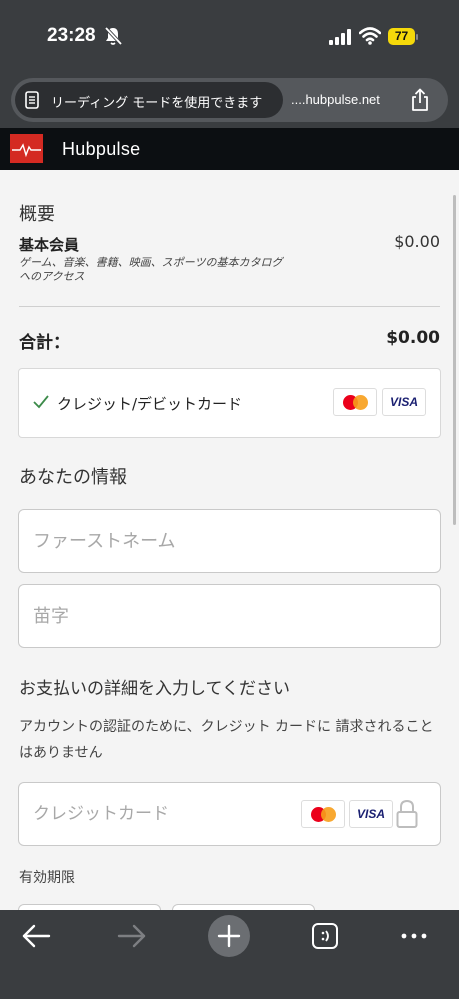 The height and width of the screenshot is (999, 459). I want to click on status-time: 23:28, so click(71, 35).